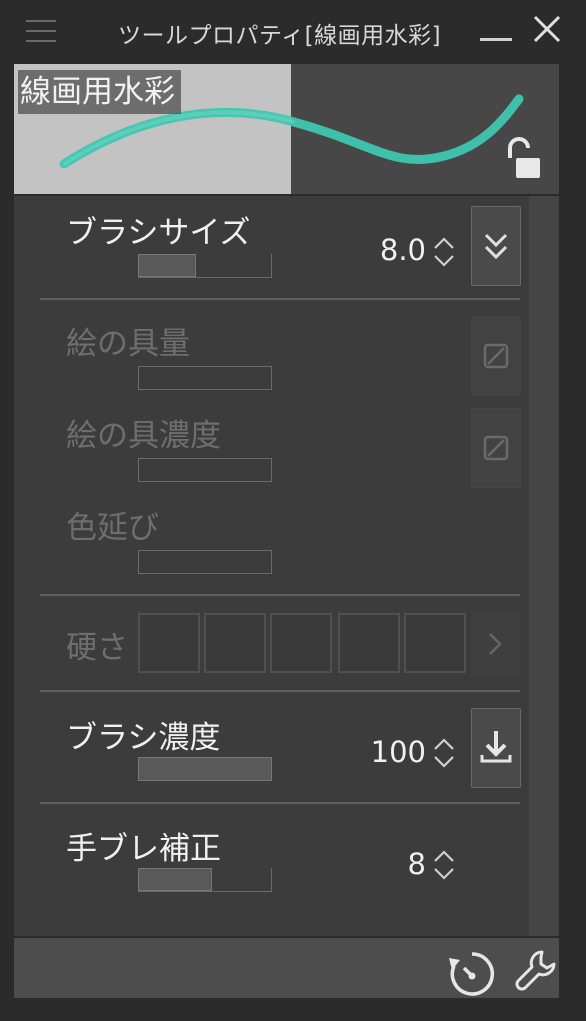 The height and width of the screenshot is (1021, 586). Describe the element at coordinates (444, 753) in the screenshot. I see `brush-density-spinner-icon` at that location.